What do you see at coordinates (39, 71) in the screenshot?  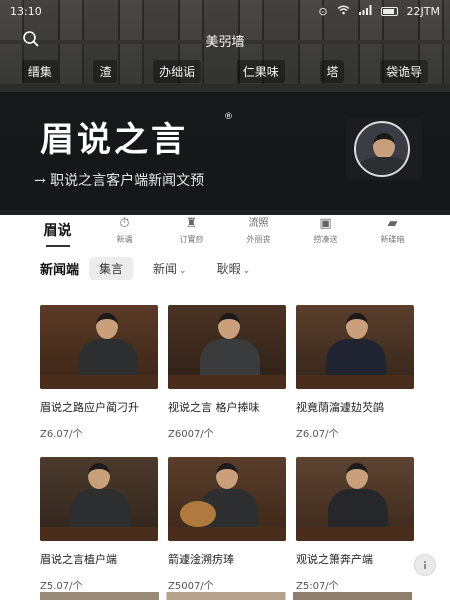 I see `quick-item: 缙集` at bounding box center [39, 71].